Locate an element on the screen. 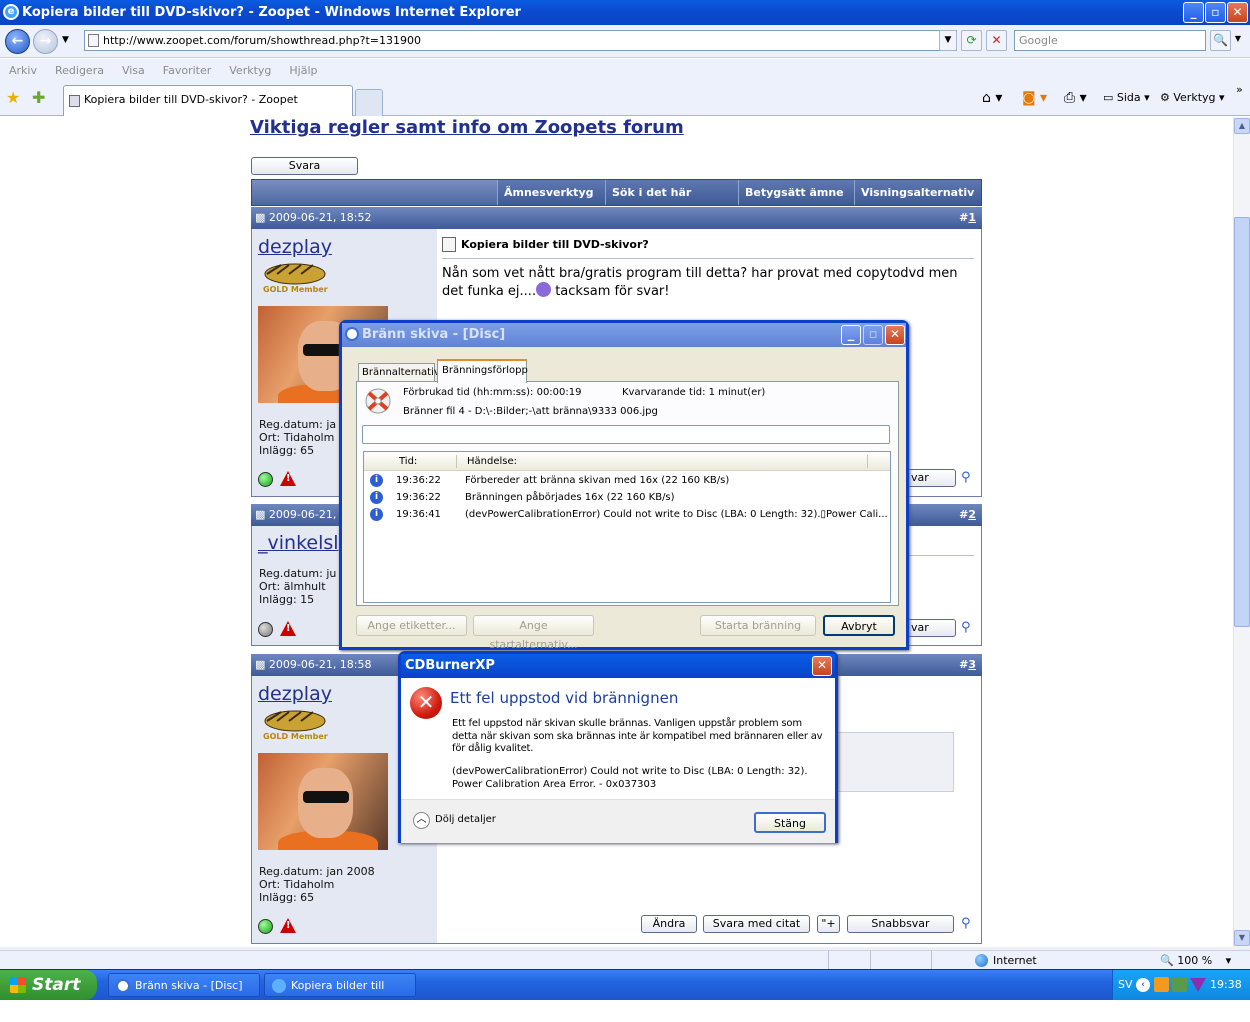  post-1-location: Ort: Tidaholm is located at coordinates (297, 437).